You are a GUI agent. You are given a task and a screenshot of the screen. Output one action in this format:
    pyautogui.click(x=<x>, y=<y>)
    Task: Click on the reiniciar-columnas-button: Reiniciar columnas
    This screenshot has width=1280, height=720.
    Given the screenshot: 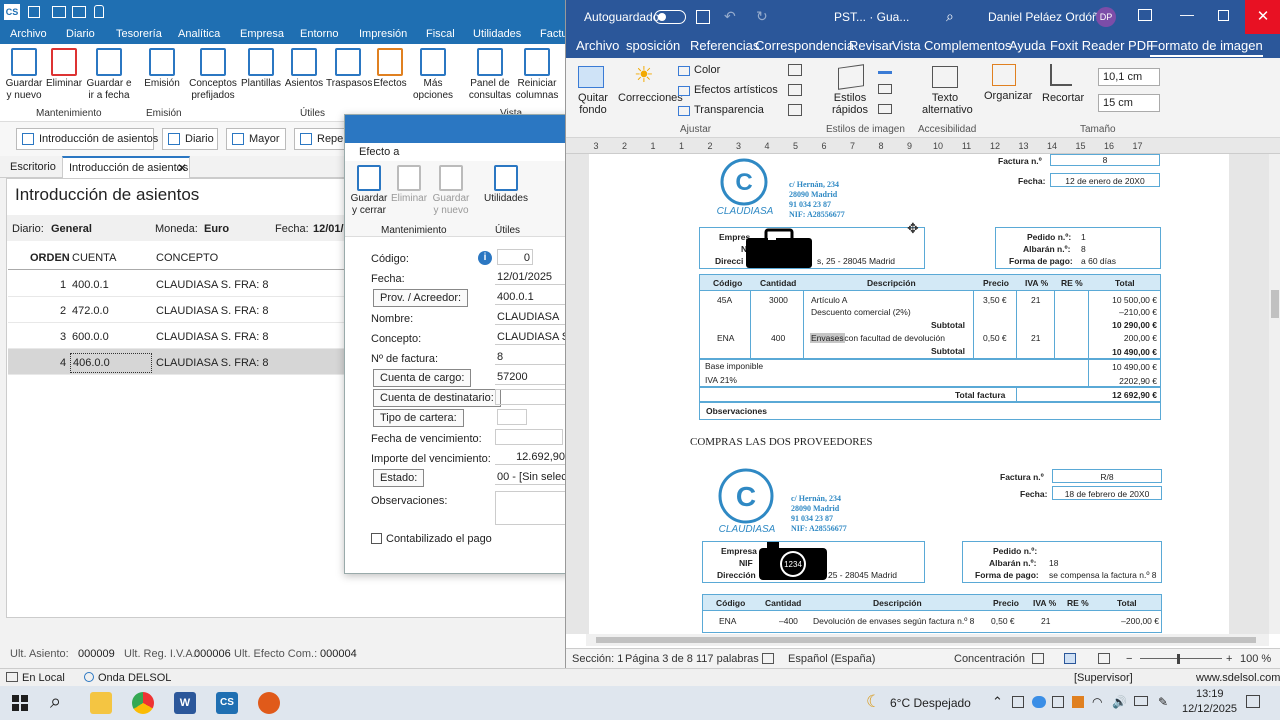 What is the action you would take?
    pyautogui.click(x=537, y=75)
    